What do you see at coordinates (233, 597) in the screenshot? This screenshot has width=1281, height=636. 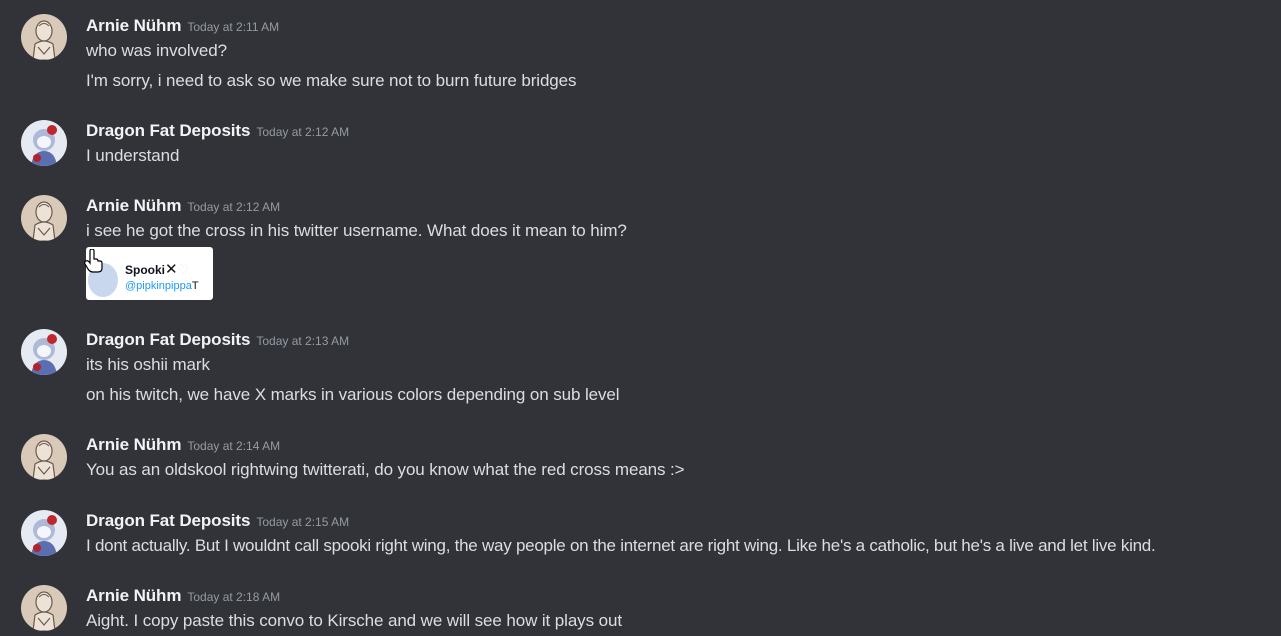 I see `timestamp: Today at 2:18 AM` at bounding box center [233, 597].